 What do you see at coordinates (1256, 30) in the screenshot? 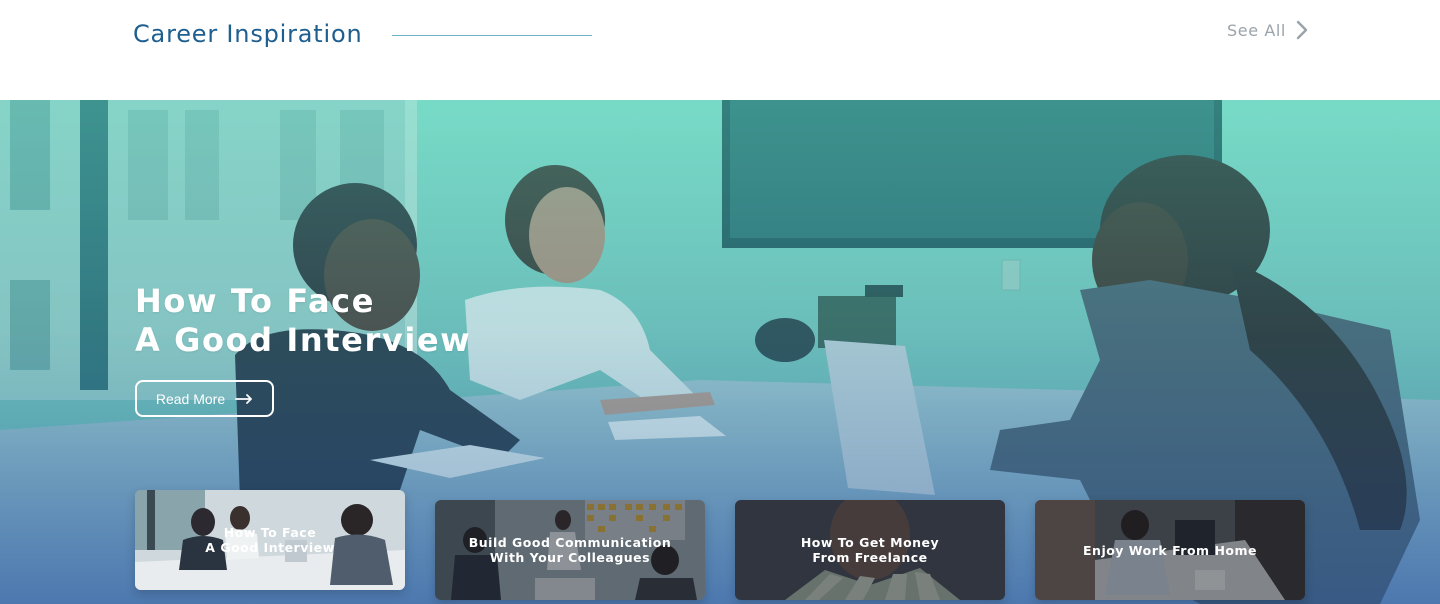
I see `see-all-label: See All` at bounding box center [1256, 30].